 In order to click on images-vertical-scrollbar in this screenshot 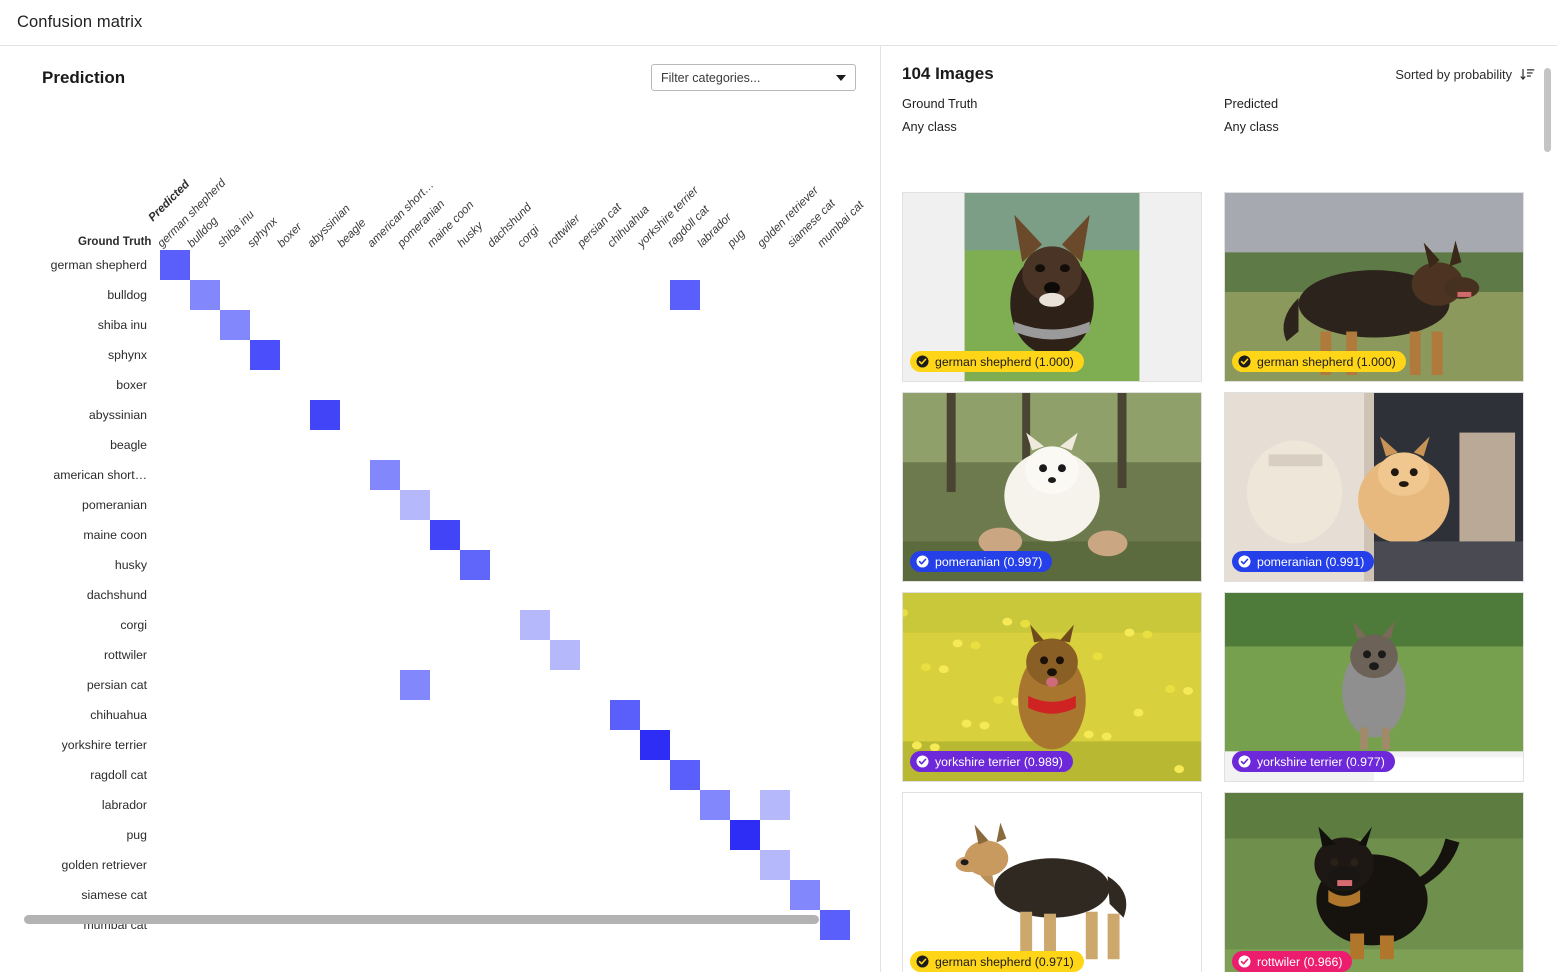, I will do `click(1547, 110)`.